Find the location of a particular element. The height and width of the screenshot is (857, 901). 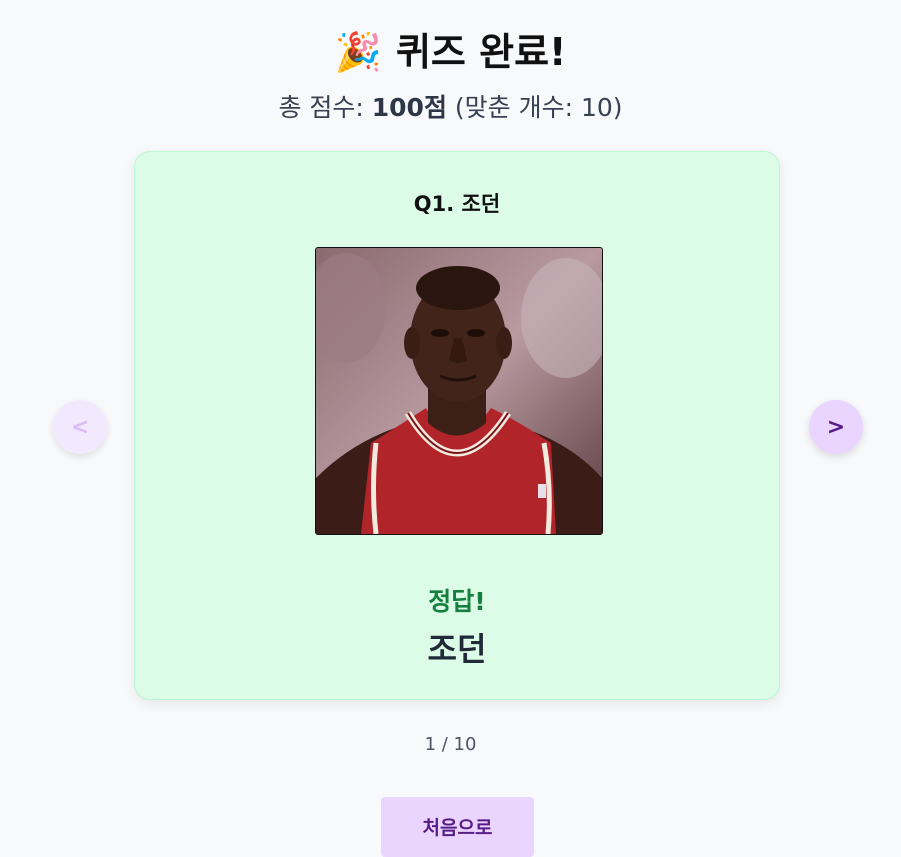

score-suffix: (맞춘 개수: 10) is located at coordinates (534, 107).